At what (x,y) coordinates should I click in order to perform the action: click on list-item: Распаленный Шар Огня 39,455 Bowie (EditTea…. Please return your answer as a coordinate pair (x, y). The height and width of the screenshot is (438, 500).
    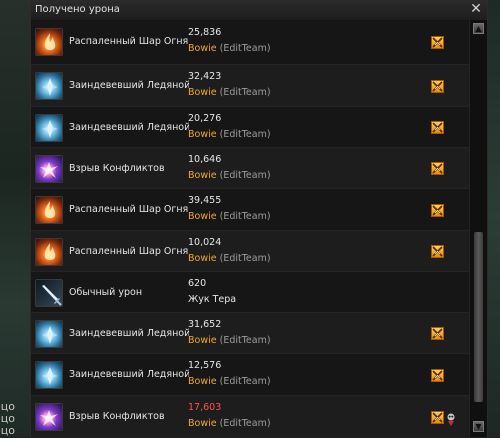
    Looking at the image, I should click on (250, 209).